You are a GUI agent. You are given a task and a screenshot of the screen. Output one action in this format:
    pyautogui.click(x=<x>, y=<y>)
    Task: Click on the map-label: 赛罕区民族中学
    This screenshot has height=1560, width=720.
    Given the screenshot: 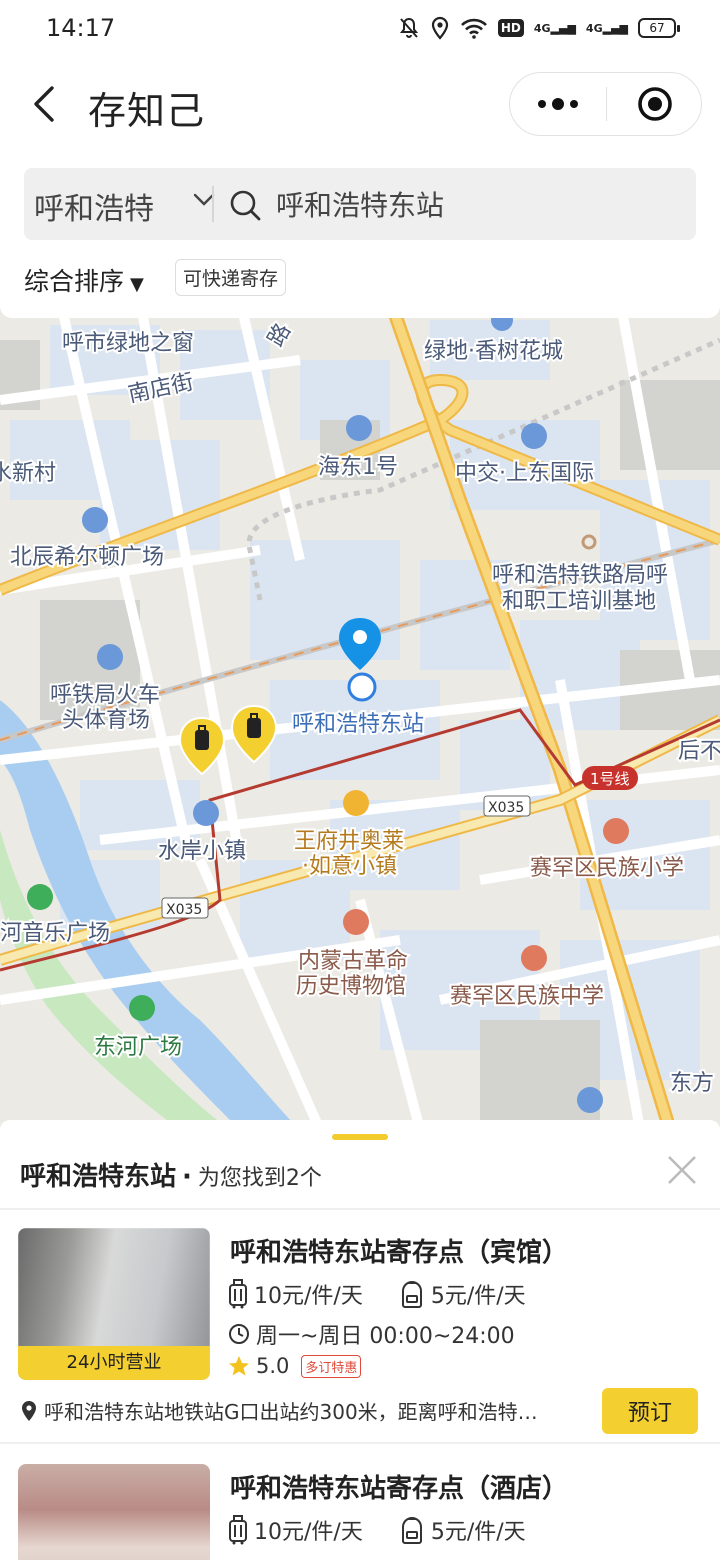 What is the action you would take?
    pyautogui.click(x=527, y=996)
    